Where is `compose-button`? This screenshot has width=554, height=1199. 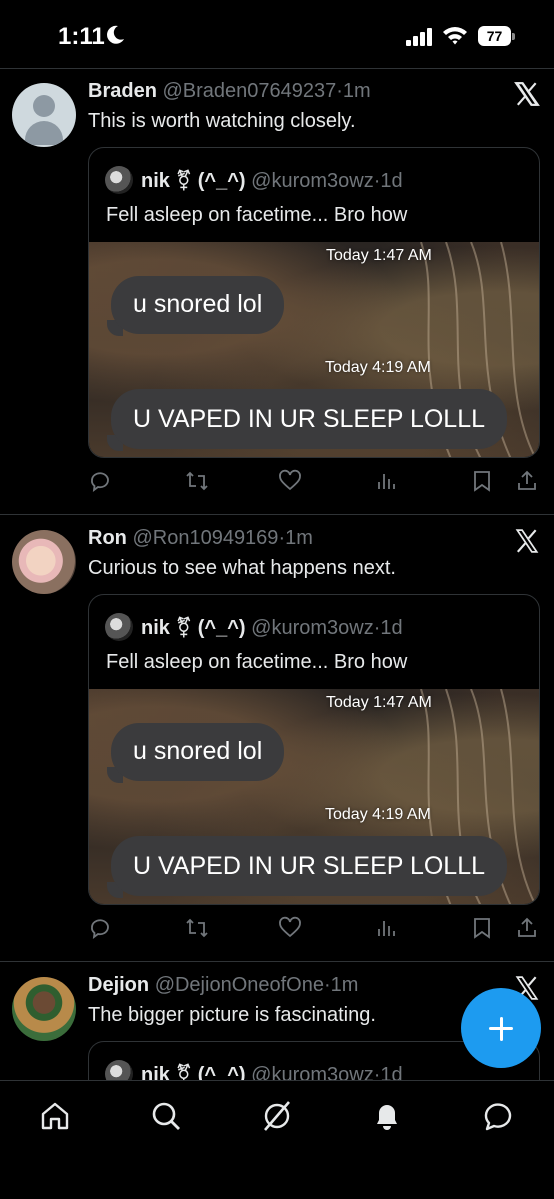
compose-button is located at coordinates (501, 1028).